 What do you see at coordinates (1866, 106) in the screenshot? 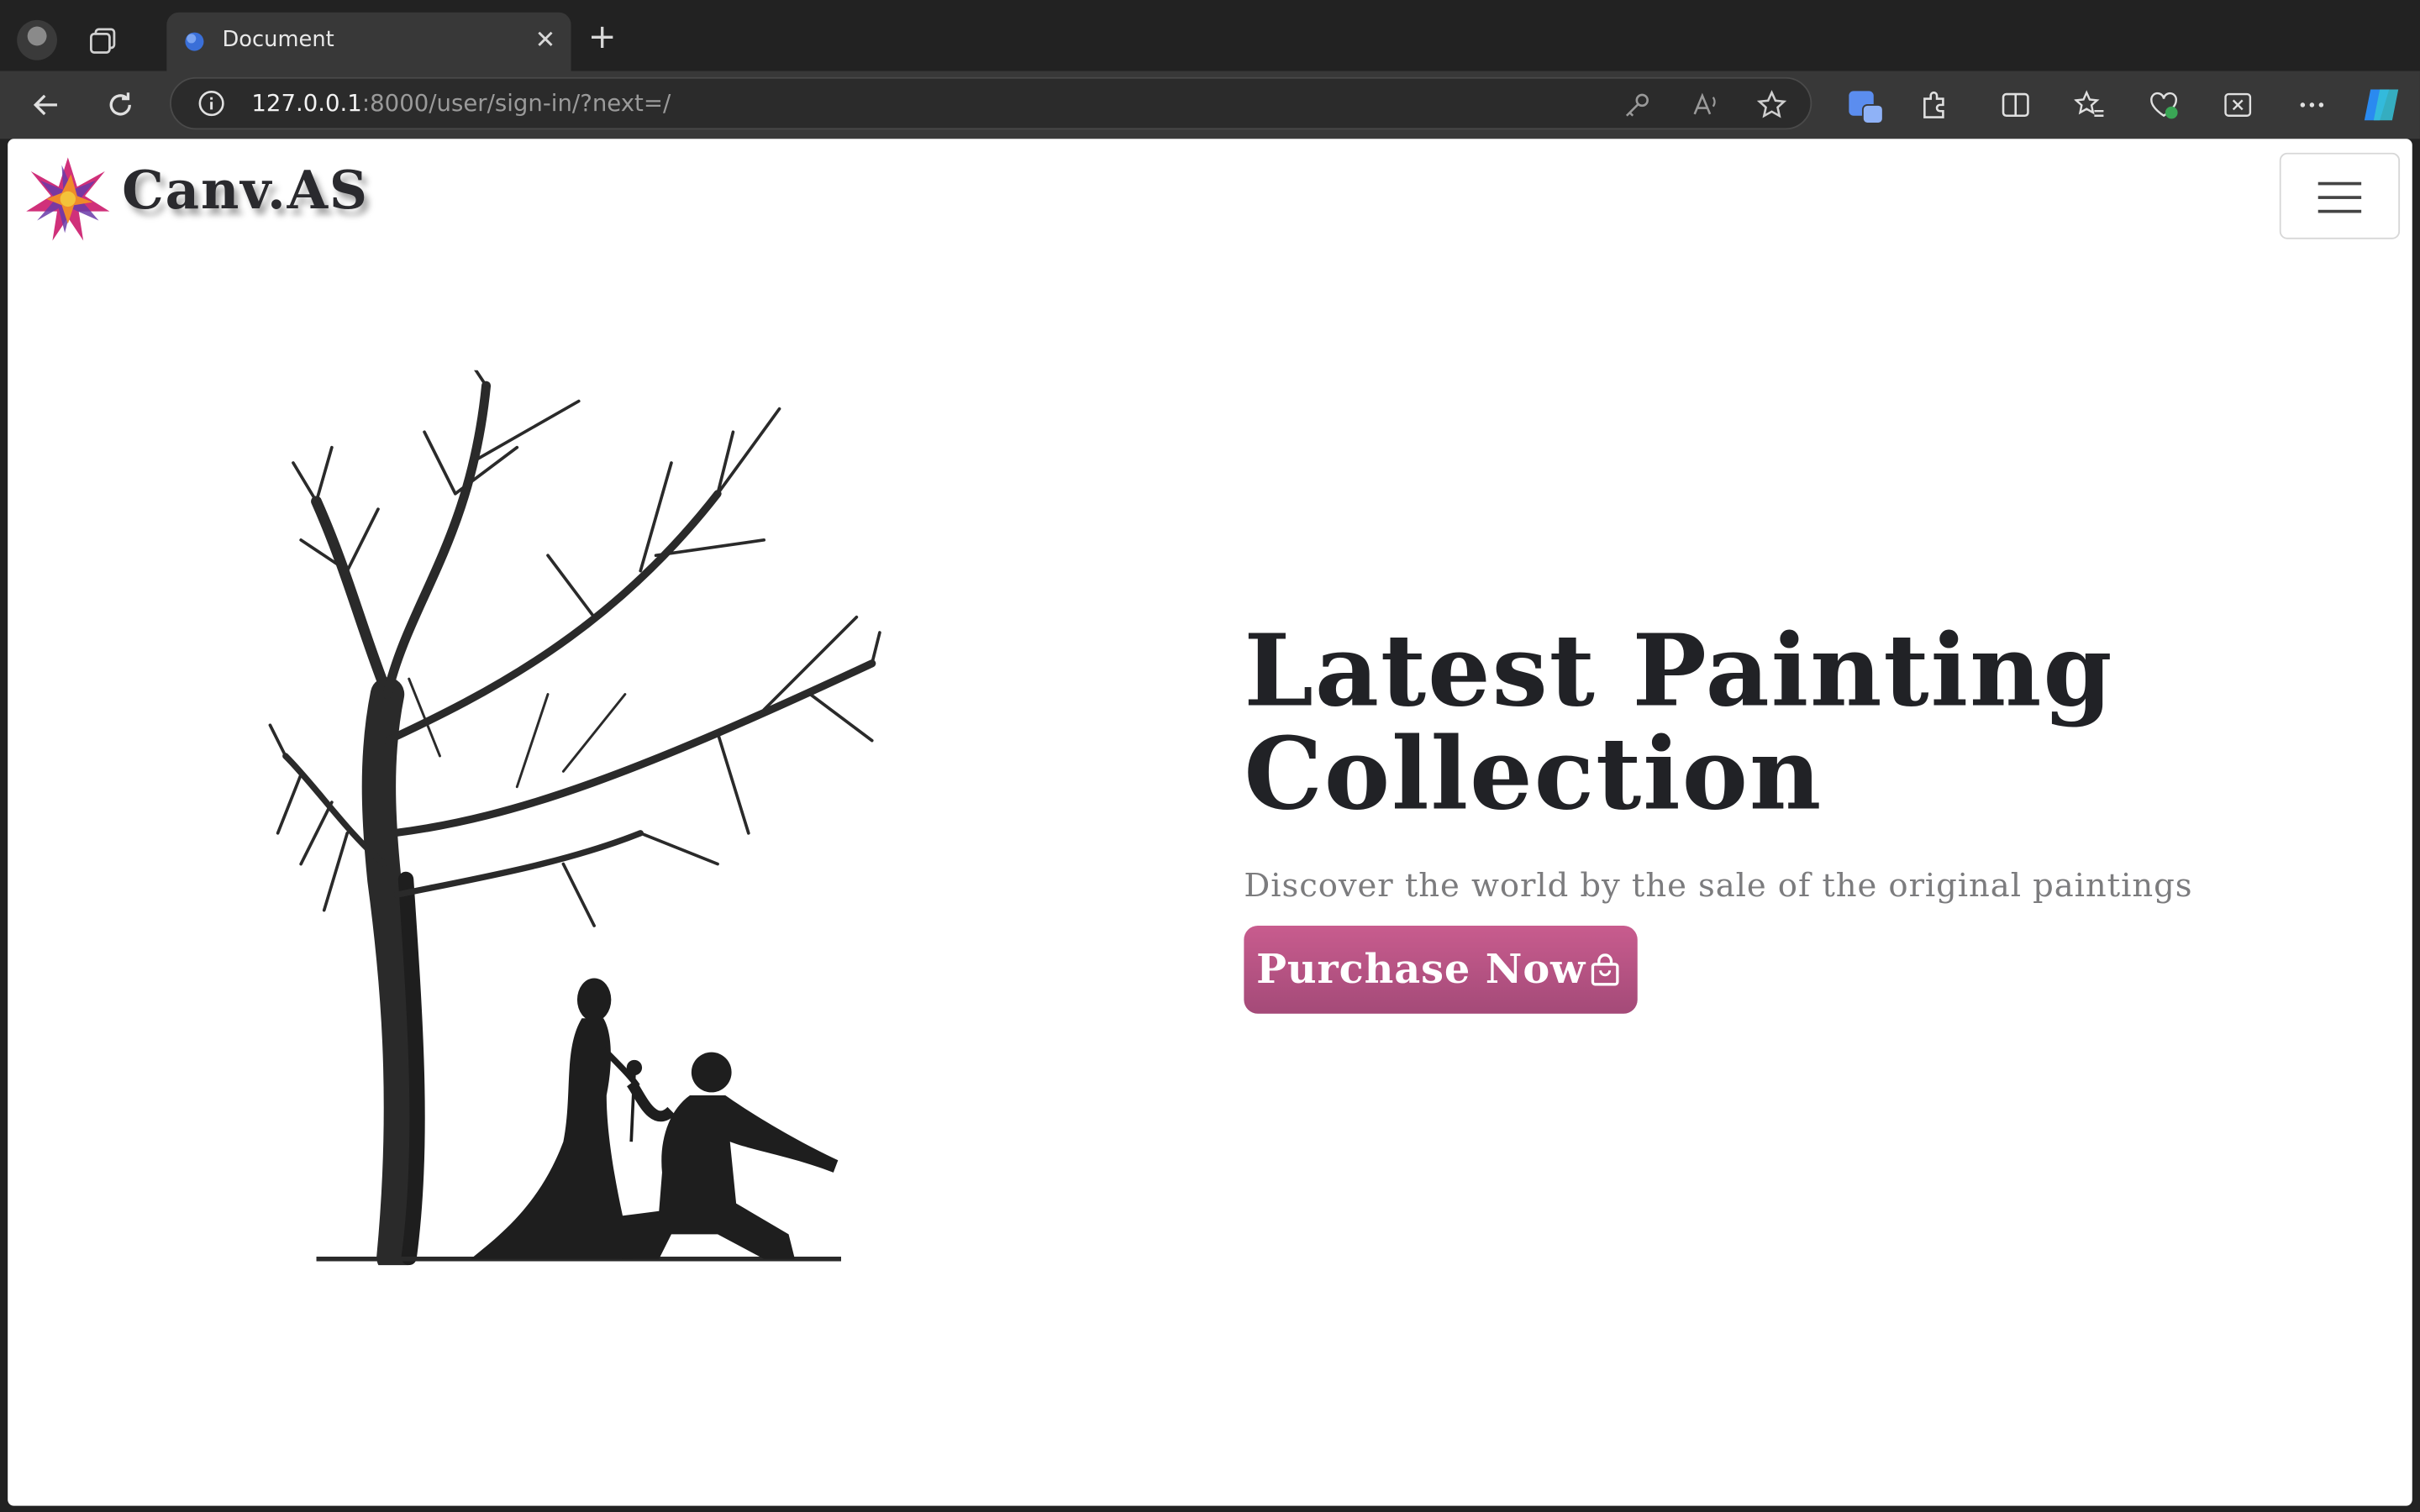
I see `extension-app-icon` at bounding box center [1866, 106].